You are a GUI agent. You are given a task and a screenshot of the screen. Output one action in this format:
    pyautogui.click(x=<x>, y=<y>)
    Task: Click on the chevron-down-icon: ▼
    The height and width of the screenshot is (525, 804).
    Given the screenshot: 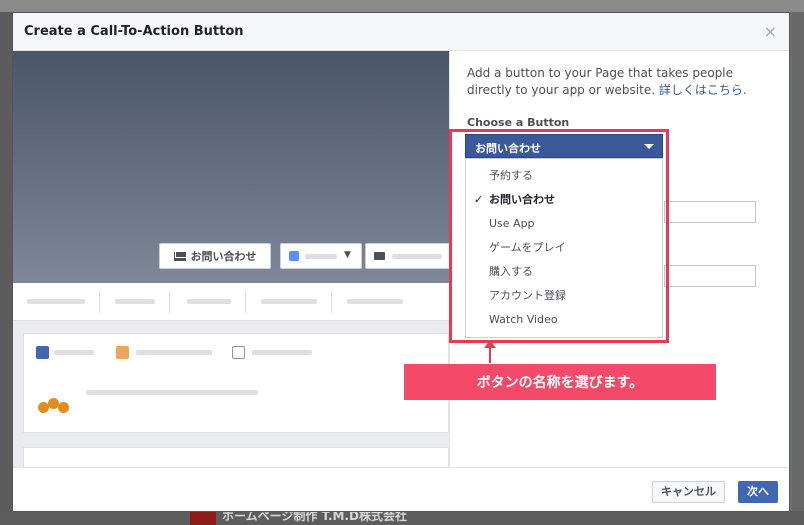 What is the action you would take?
    pyautogui.click(x=347, y=255)
    